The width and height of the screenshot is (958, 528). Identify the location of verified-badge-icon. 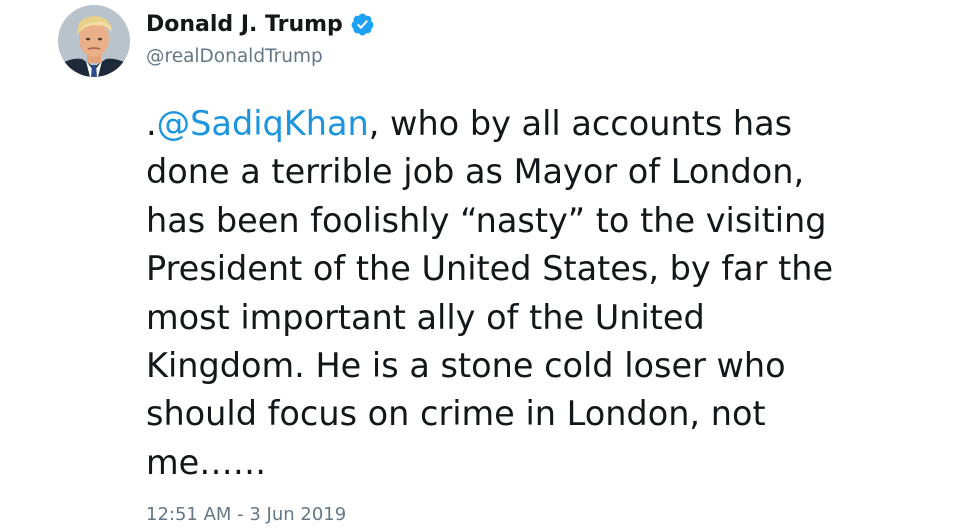
(362, 24).